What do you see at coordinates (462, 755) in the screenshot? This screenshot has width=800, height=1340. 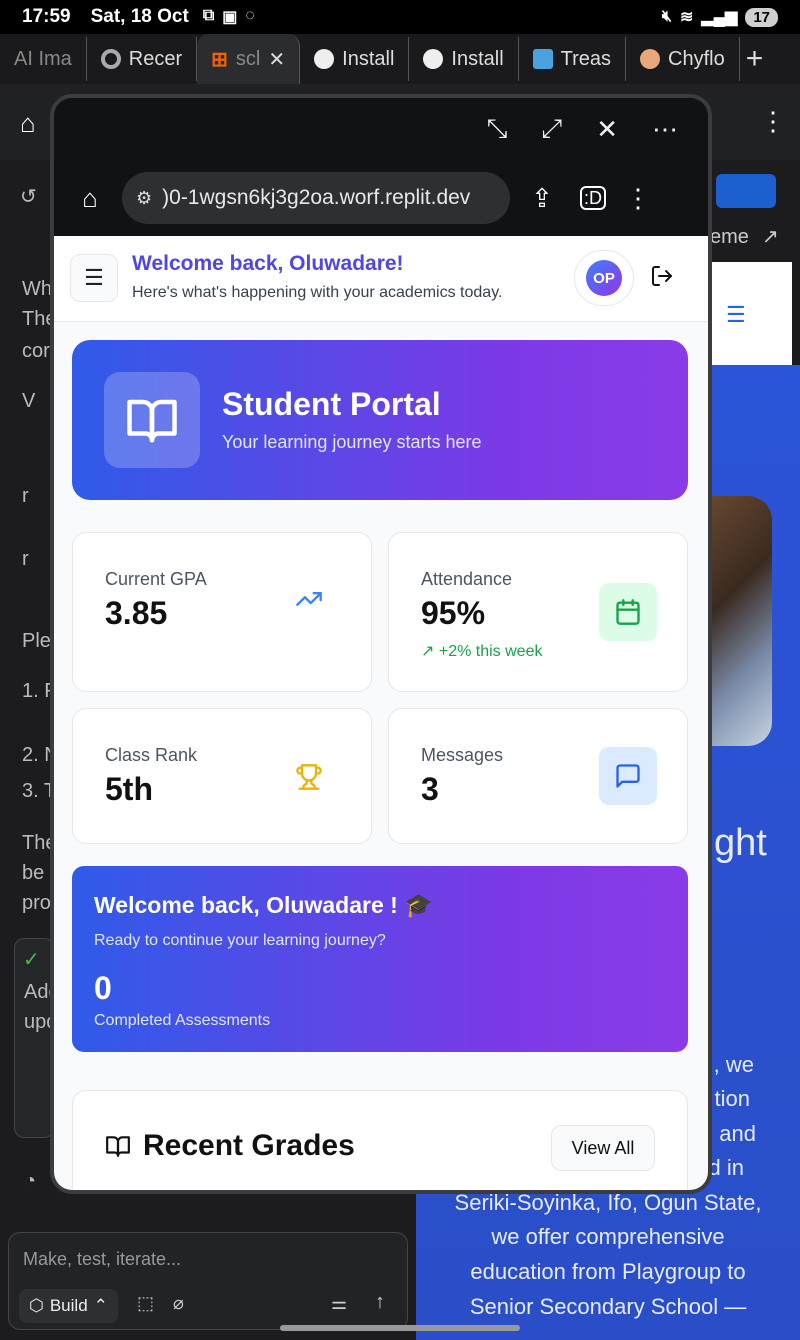 I see `stat-label: Messages` at bounding box center [462, 755].